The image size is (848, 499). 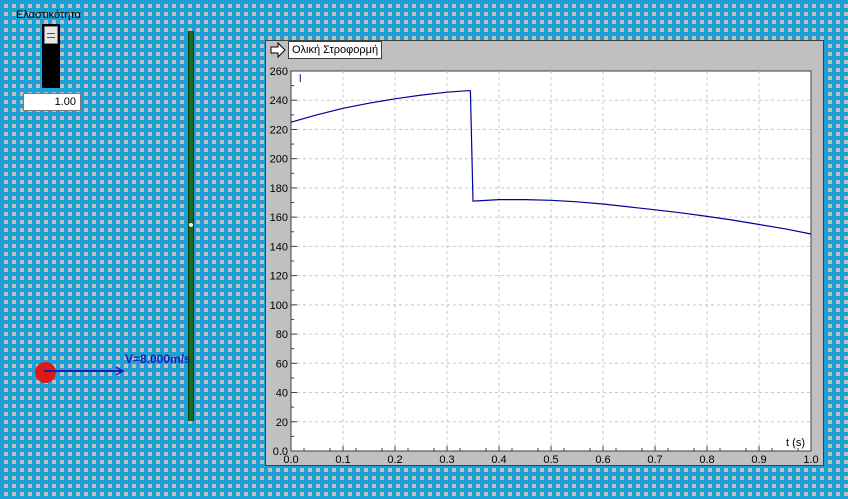 What do you see at coordinates (654, 460) in the screenshot?
I see `x-tick-label: 0.7` at bounding box center [654, 460].